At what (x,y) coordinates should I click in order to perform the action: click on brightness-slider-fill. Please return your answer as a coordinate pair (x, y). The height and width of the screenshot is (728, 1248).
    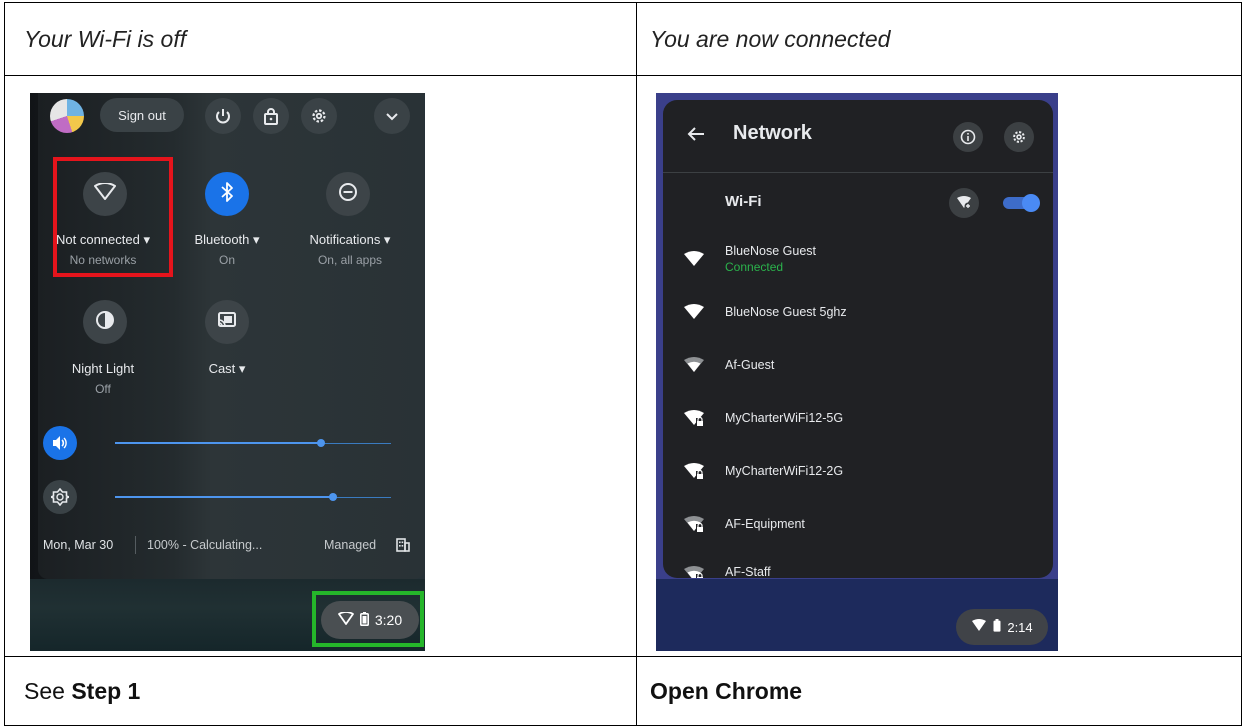
    Looking at the image, I should click on (224, 497).